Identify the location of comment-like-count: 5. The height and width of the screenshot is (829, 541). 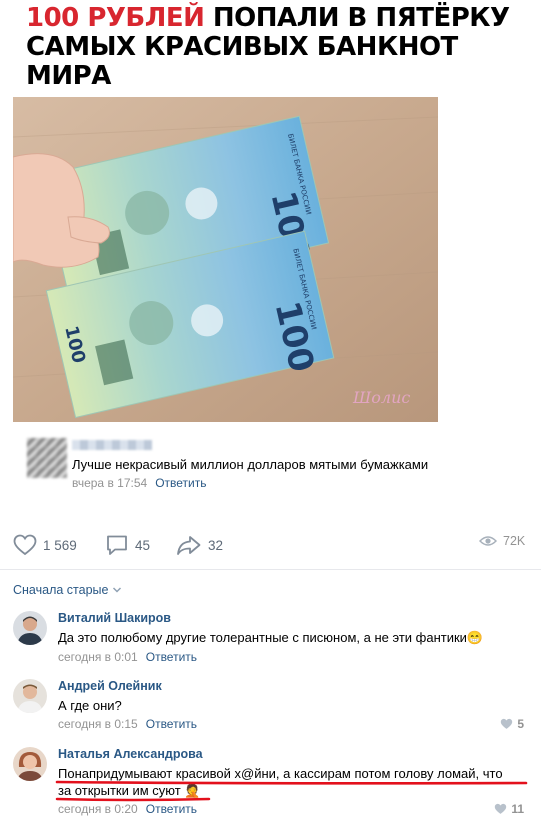
(520, 724).